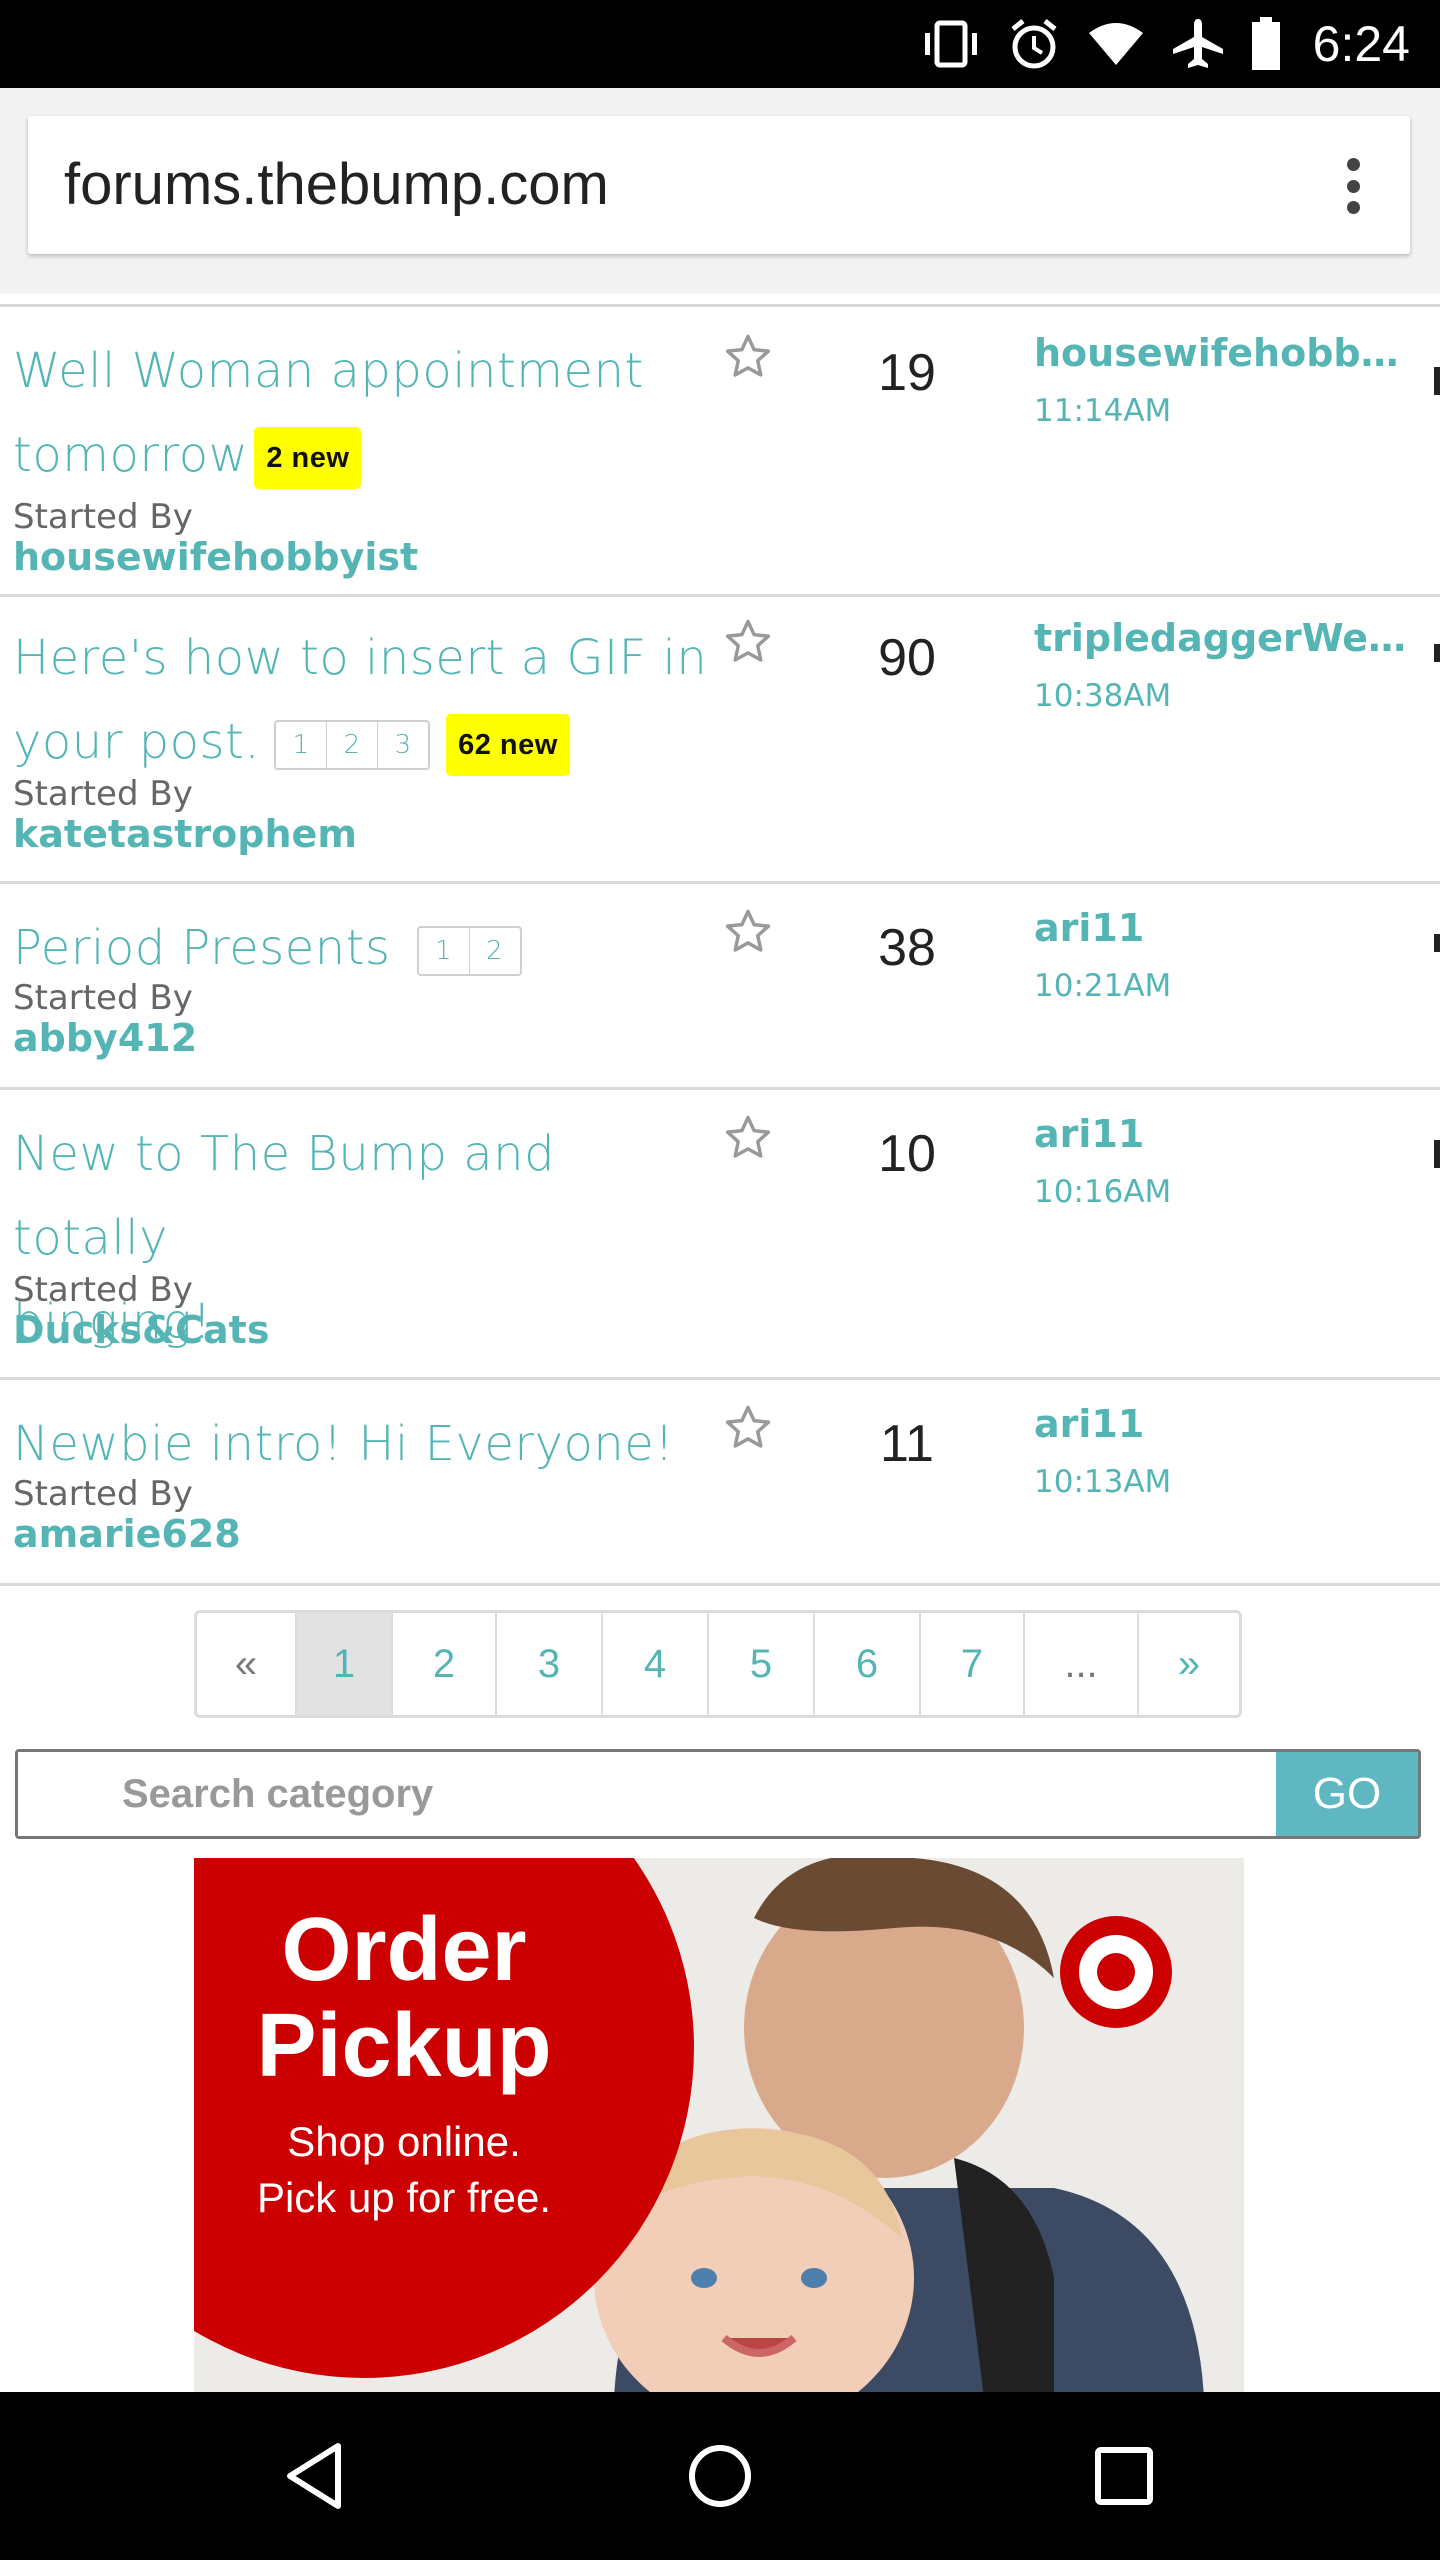 This screenshot has width=1440, height=2560. What do you see at coordinates (363, 413) in the screenshot?
I see `thread-title: Well Woman appointment tomorrow 2 new` at bounding box center [363, 413].